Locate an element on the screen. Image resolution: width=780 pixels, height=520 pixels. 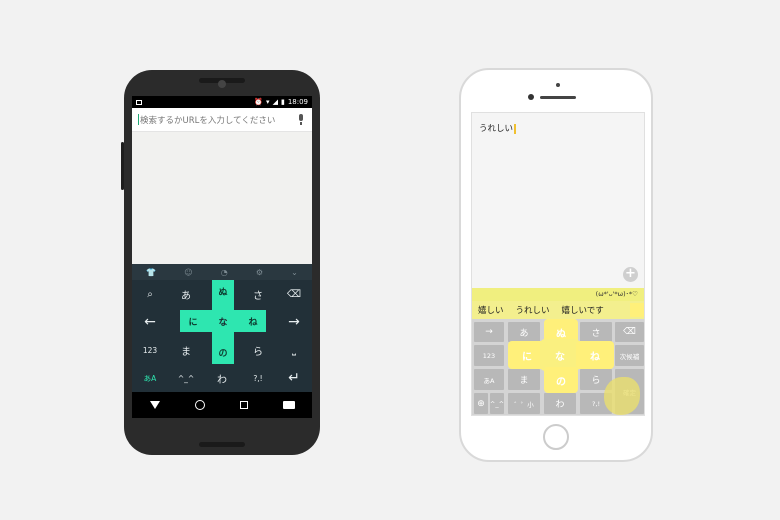
home-button is located at coordinates (556, 437).